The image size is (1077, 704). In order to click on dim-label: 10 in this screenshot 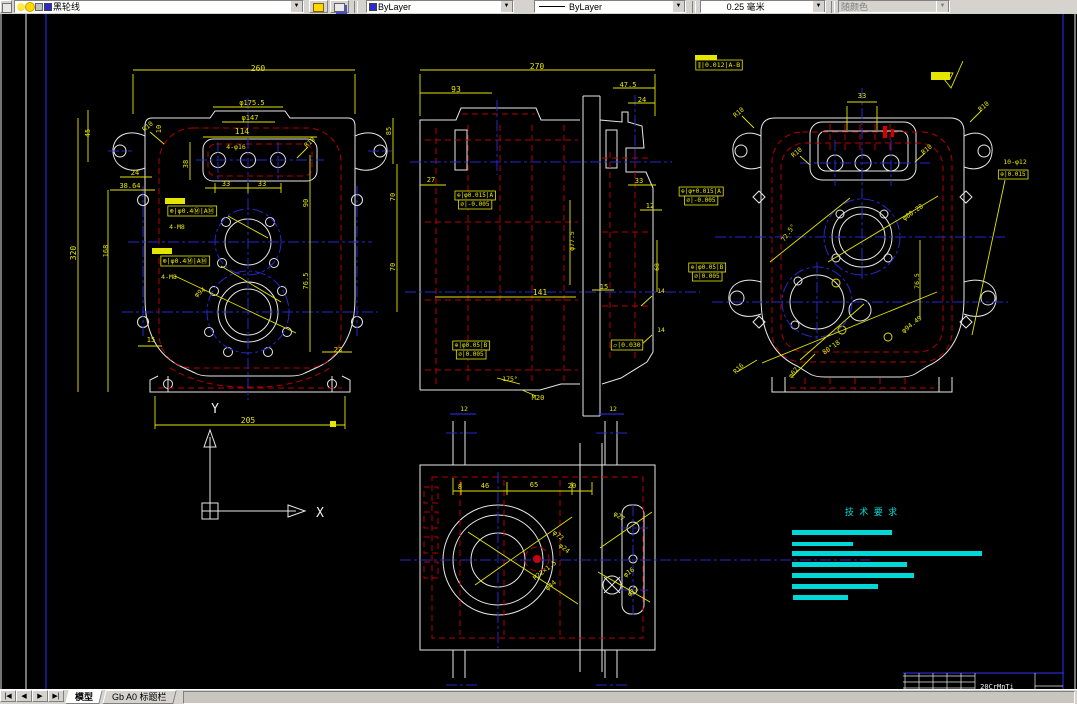, I will do `click(159, 129)`.